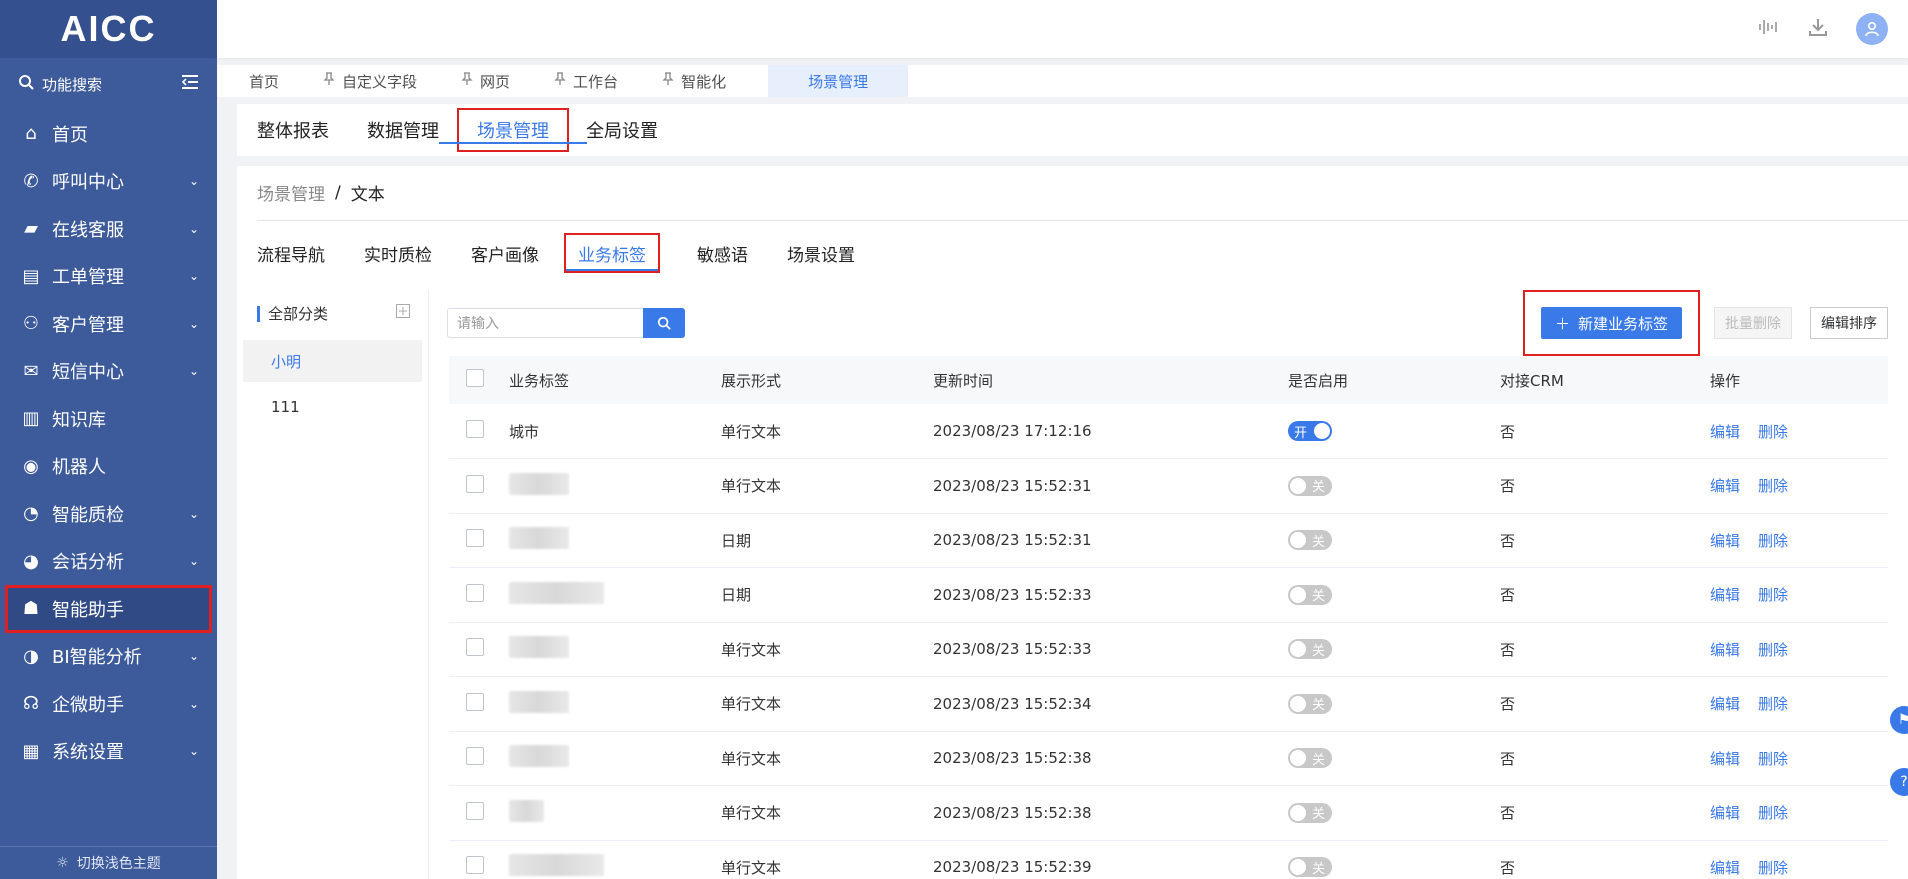 This screenshot has height=879, width=1908. I want to click on sidebar-item: ☊ 企微助手 ⌄, so click(108, 704).